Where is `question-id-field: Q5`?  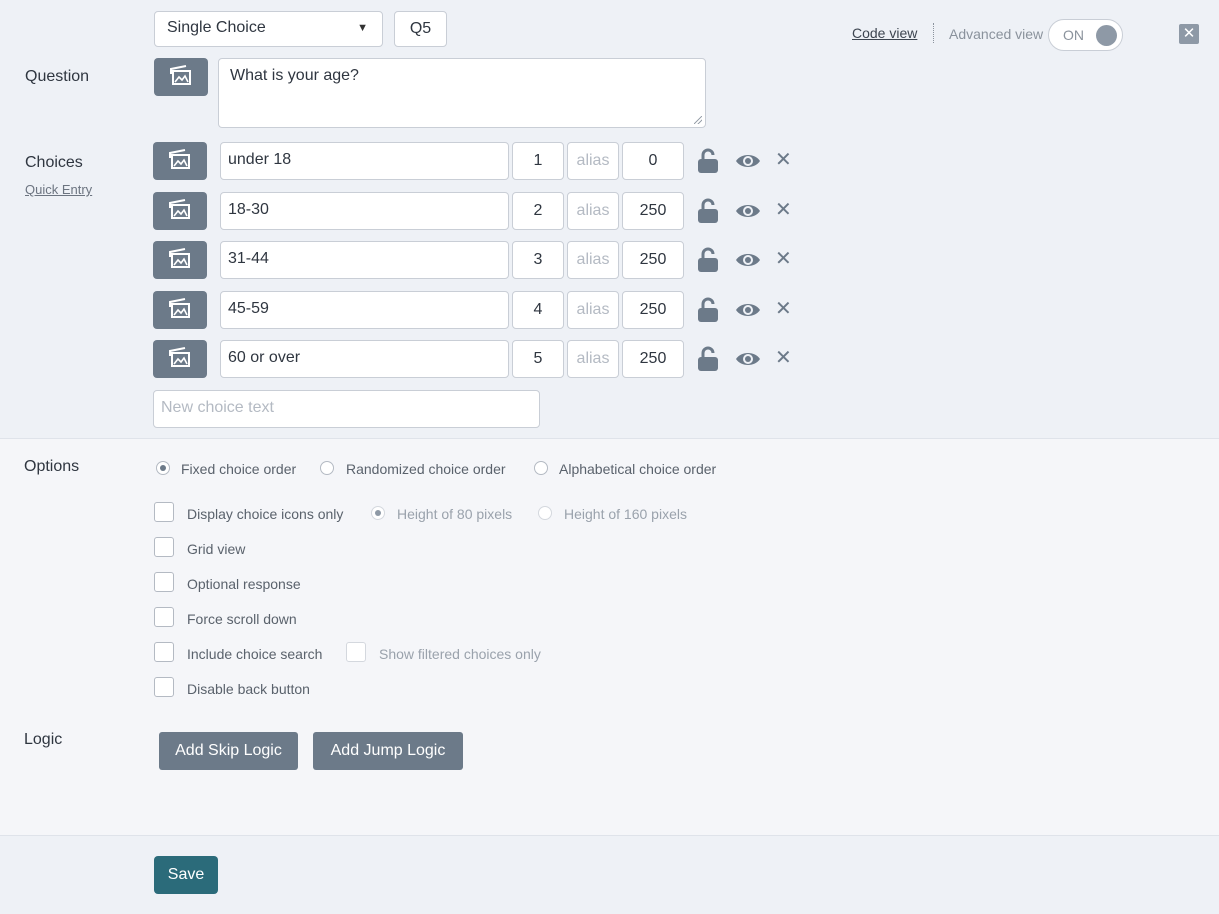 question-id-field: Q5 is located at coordinates (420, 29).